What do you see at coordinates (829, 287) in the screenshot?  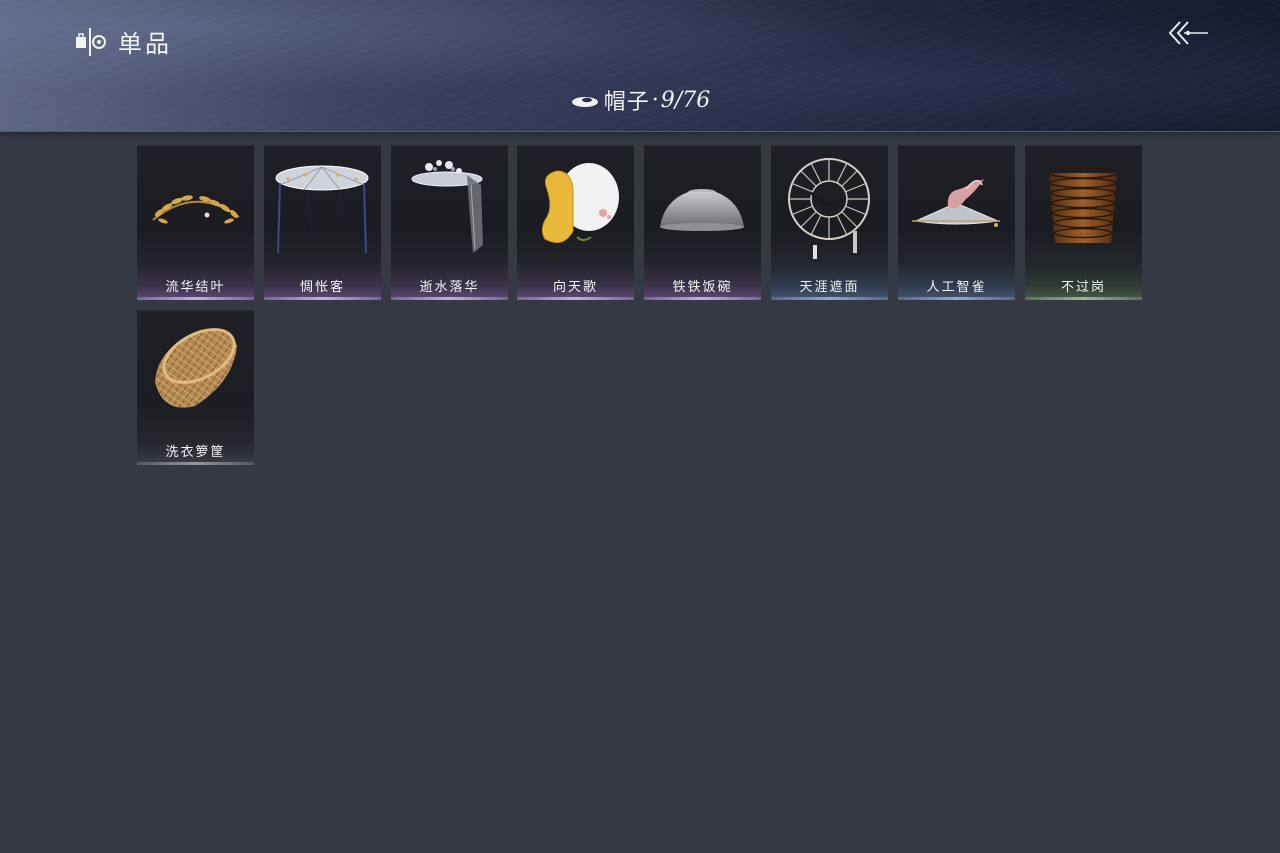 I see `item-name: 天涯遮面` at bounding box center [829, 287].